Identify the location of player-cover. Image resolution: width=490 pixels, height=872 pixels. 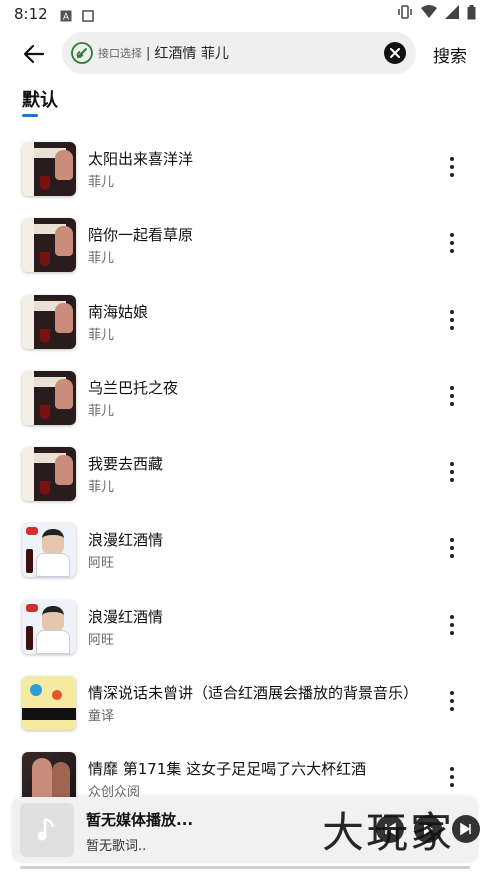
(47, 830).